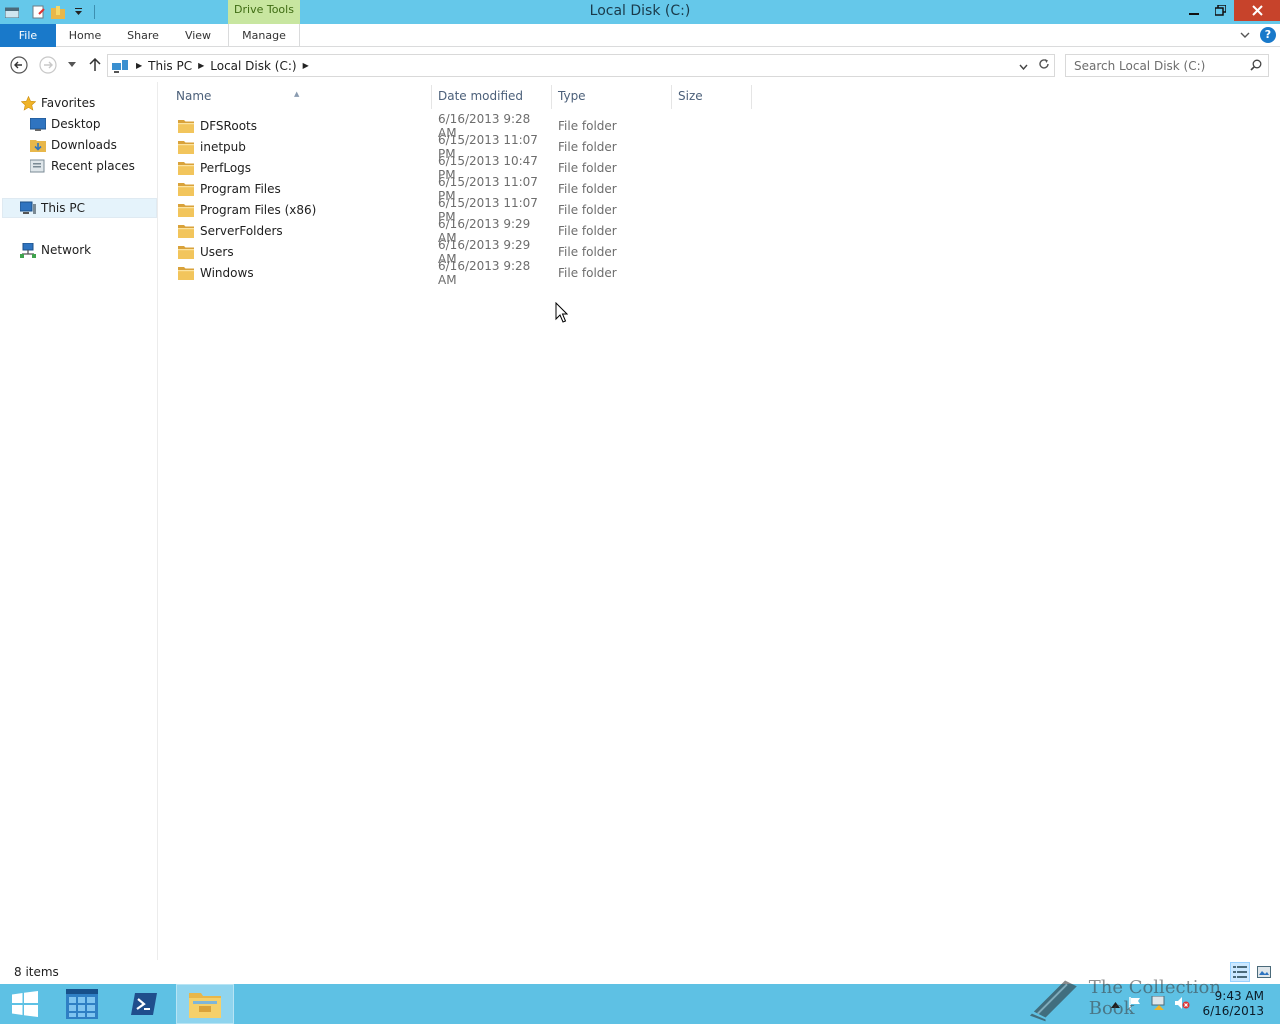  I want to click on forward-button, so click(48, 65).